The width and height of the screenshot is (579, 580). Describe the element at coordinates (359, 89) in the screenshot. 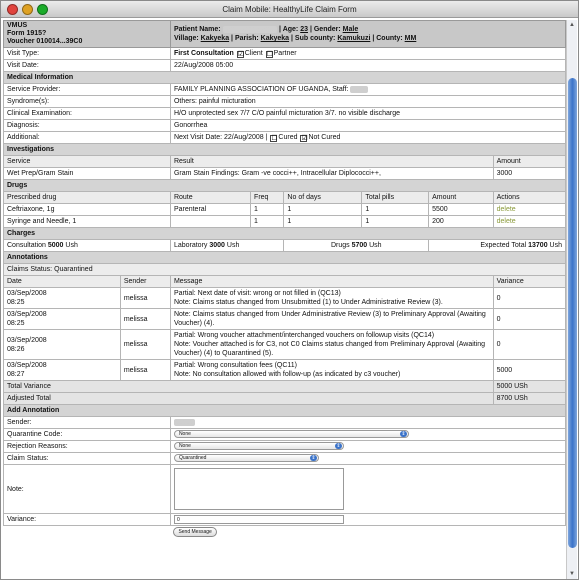

I see `staff-name-redacted: xxxxx` at that location.